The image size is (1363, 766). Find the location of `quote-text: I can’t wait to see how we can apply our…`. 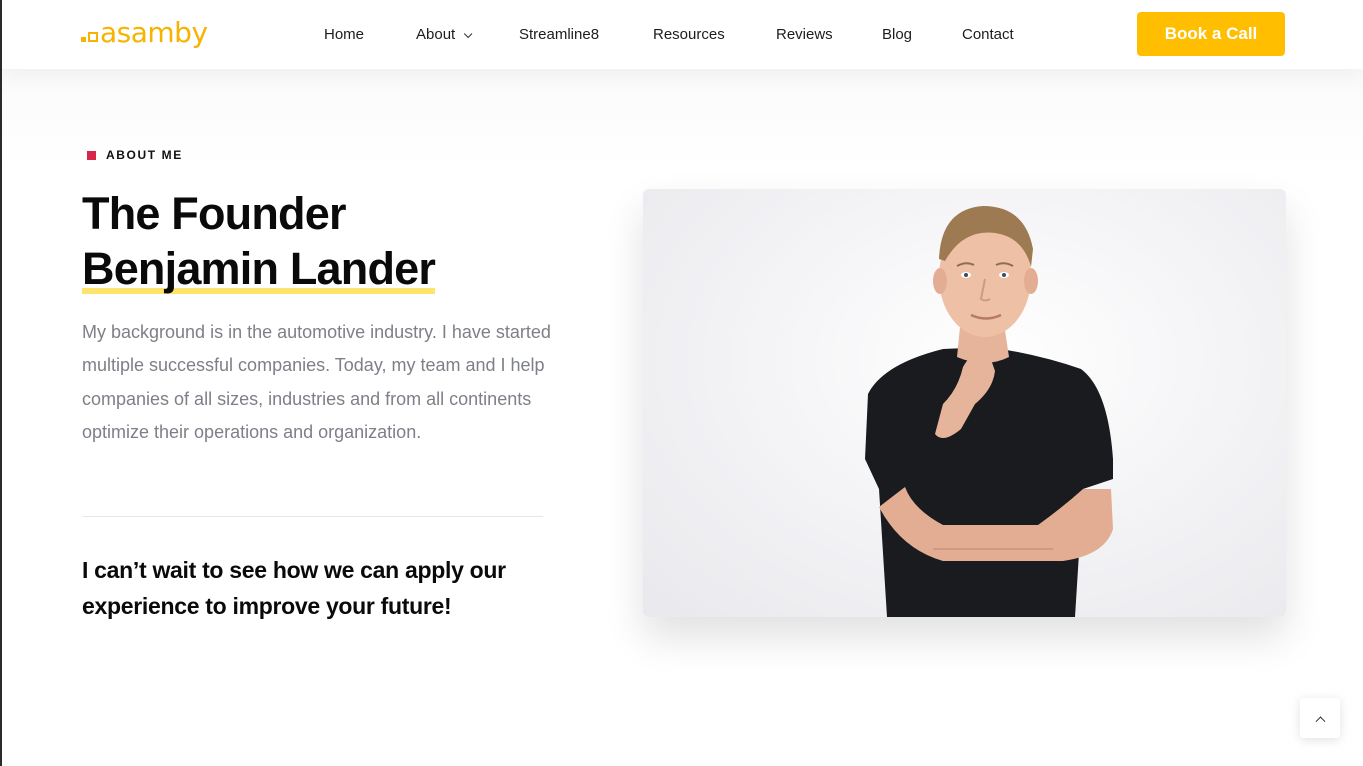

quote-text: I can’t wait to see how we can apply our… is located at coordinates (294, 588).